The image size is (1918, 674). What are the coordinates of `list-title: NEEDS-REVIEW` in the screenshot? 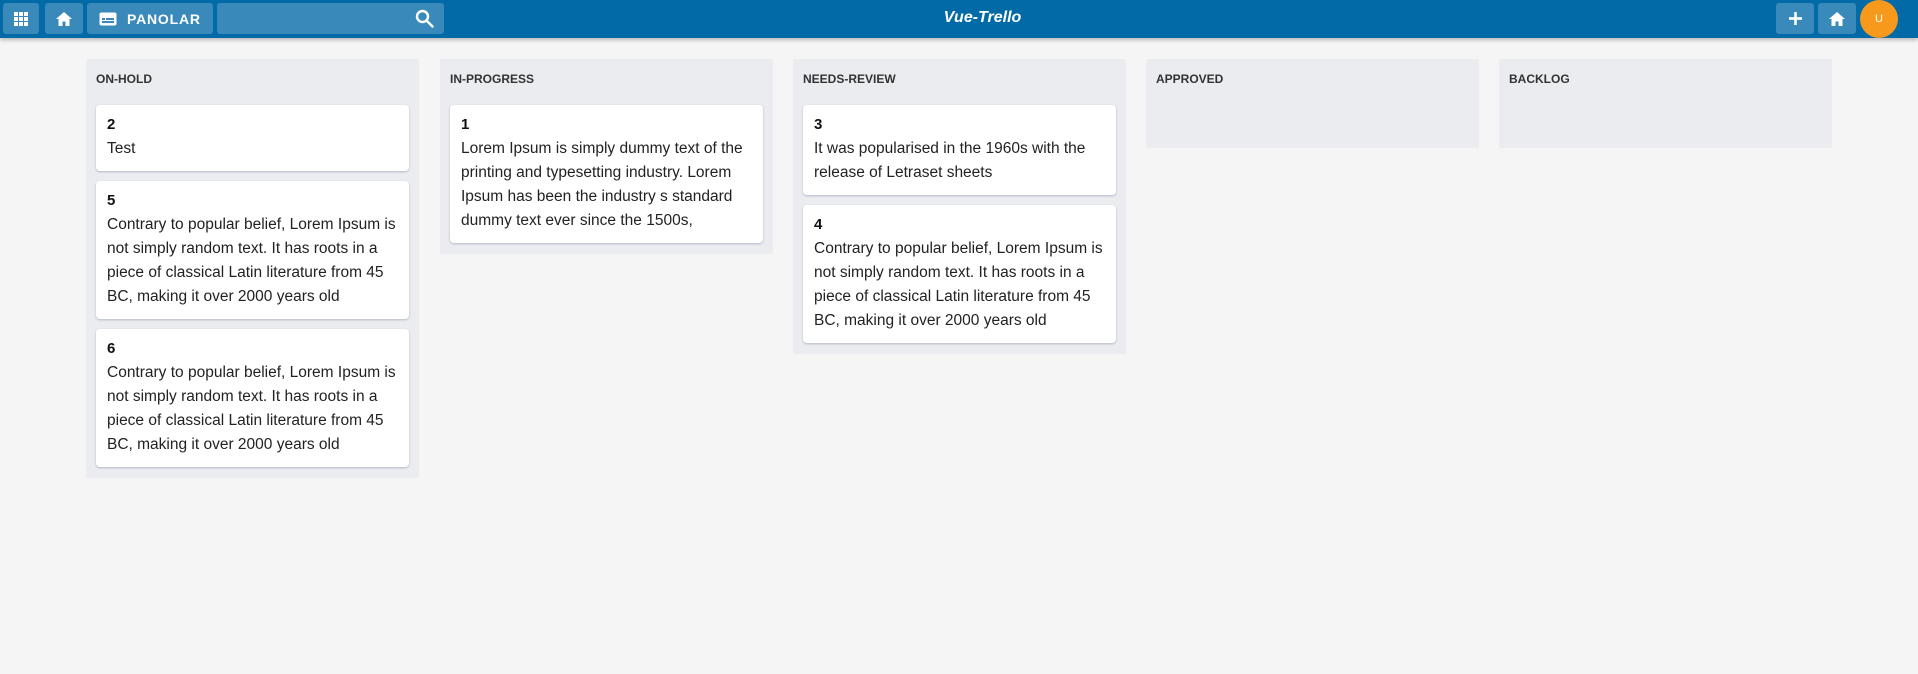 It's located at (849, 79).